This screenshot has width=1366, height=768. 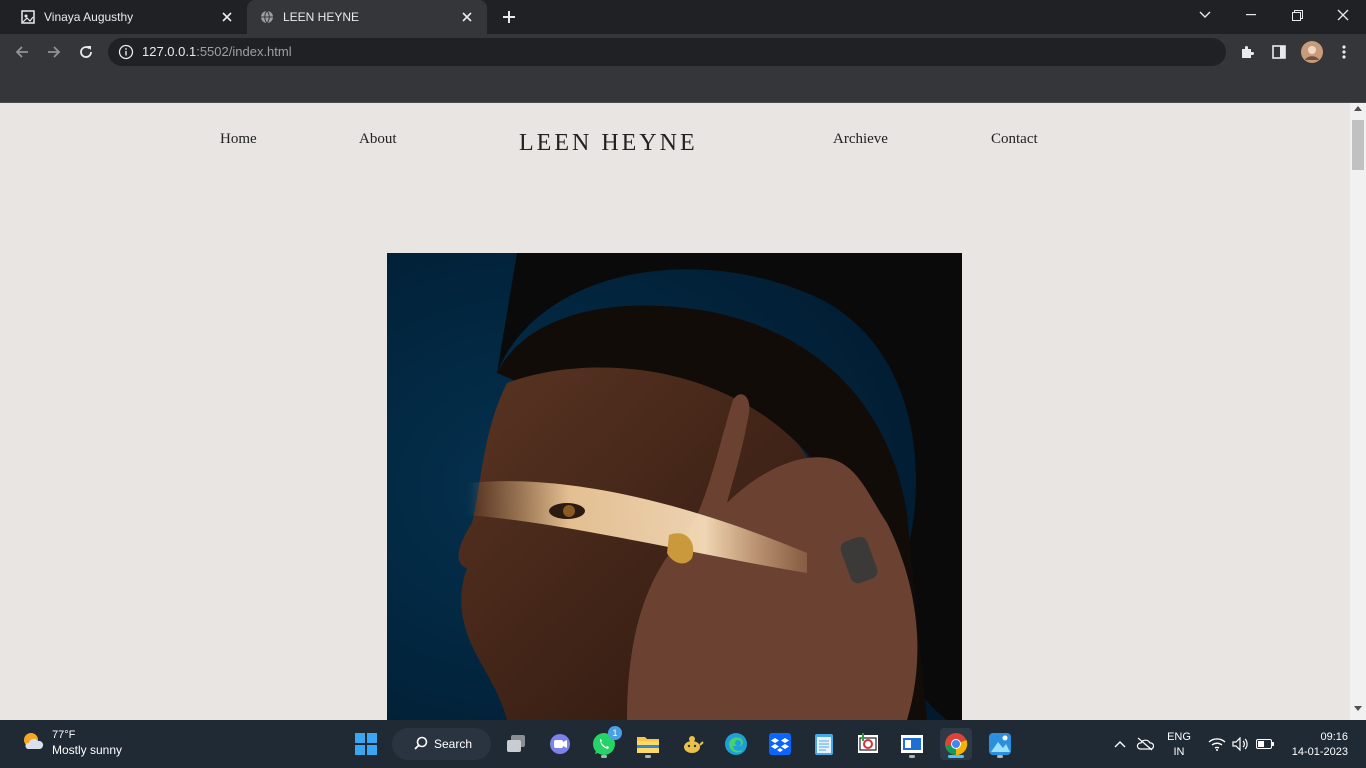 I want to click on tab-title: Vinaya Augusthy, so click(x=89, y=17).